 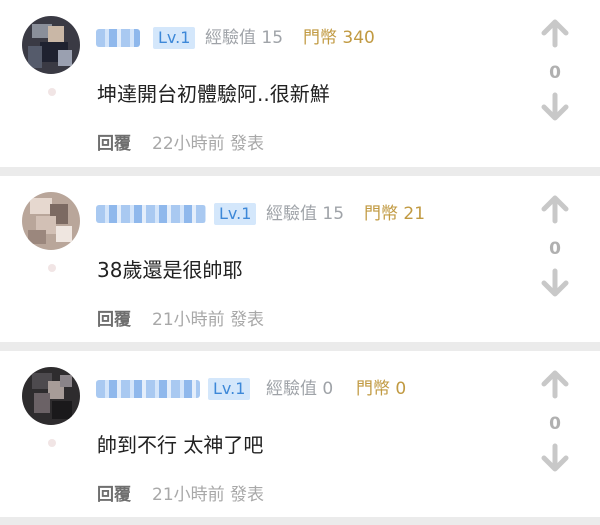 What do you see at coordinates (213, 94) in the screenshot?
I see `comment-text: 坤達開台初體驗阿..很新鮮` at bounding box center [213, 94].